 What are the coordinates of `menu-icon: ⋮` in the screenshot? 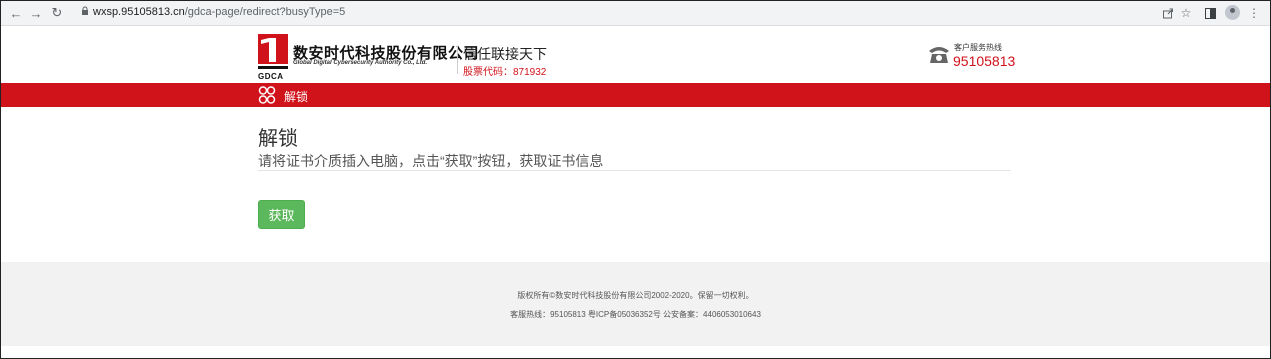 It's located at (1254, 13).